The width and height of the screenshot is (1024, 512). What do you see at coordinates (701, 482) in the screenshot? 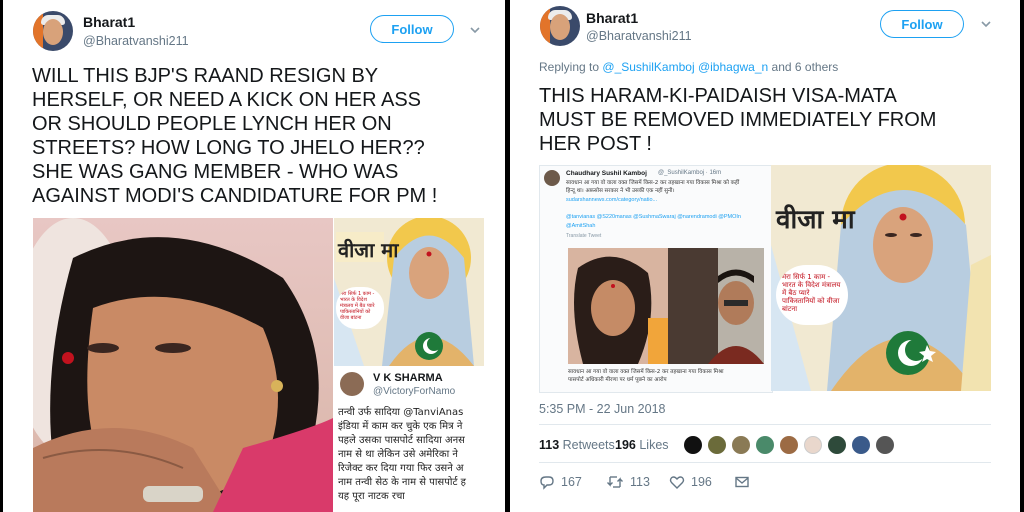
I see `like-count: 196` at bounding box center [701, 482].